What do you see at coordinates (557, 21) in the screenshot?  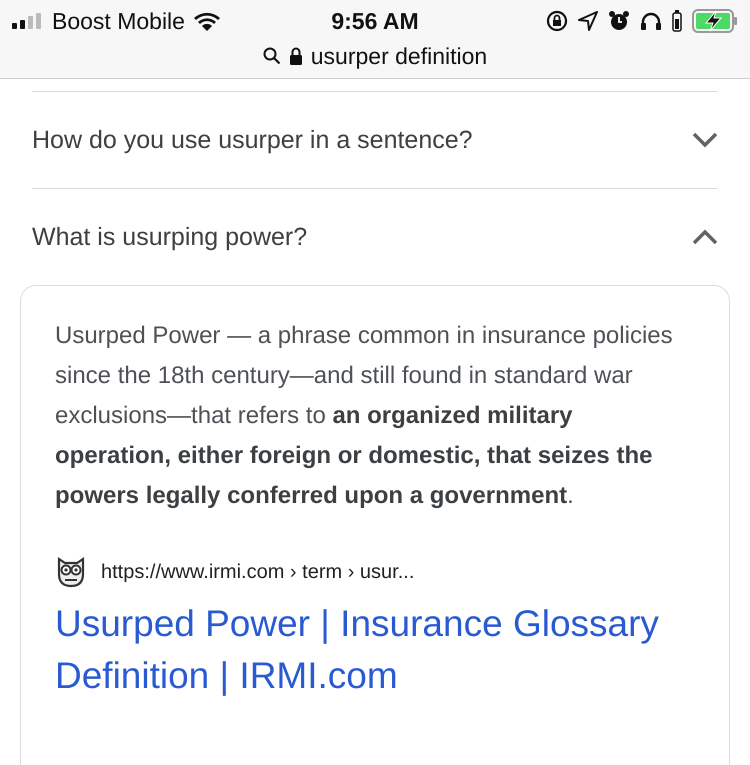 I see `rotation-lock-icon` at bounding box center [557, 21].